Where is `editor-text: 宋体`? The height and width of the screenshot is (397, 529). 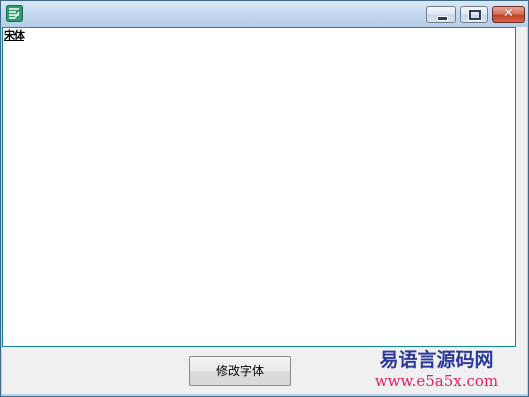 editor-text: 宋体 is located at coordinates (14, 35).